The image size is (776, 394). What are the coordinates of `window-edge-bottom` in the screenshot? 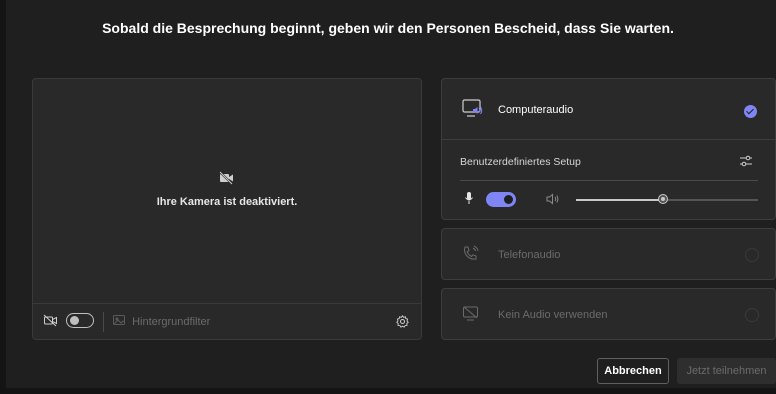 It's located at (388, 391).